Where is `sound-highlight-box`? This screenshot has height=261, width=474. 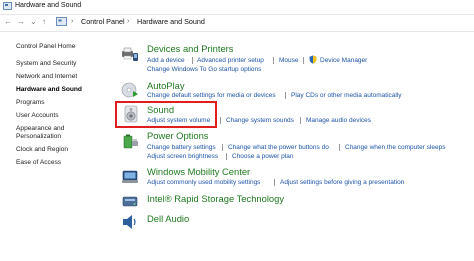 sound-highlight-box is located at coordinates (166, 114).